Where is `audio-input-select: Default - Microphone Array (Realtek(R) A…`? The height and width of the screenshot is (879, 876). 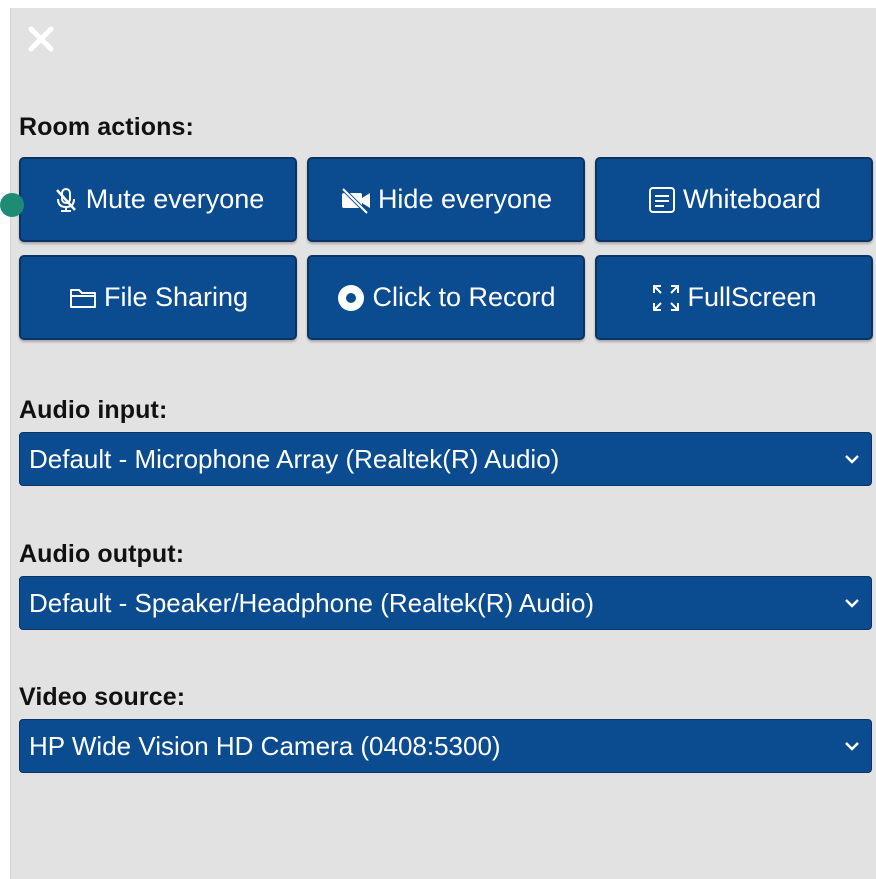
audio-input-select: Default - Microphone Array (Realtek(R) A… is located at coordinates (445, 459).